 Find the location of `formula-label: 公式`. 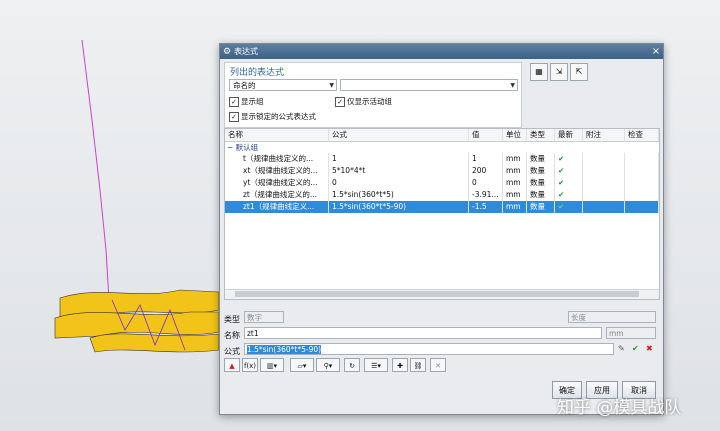

formula-label: 公式 is located at coordinates (232, 351).